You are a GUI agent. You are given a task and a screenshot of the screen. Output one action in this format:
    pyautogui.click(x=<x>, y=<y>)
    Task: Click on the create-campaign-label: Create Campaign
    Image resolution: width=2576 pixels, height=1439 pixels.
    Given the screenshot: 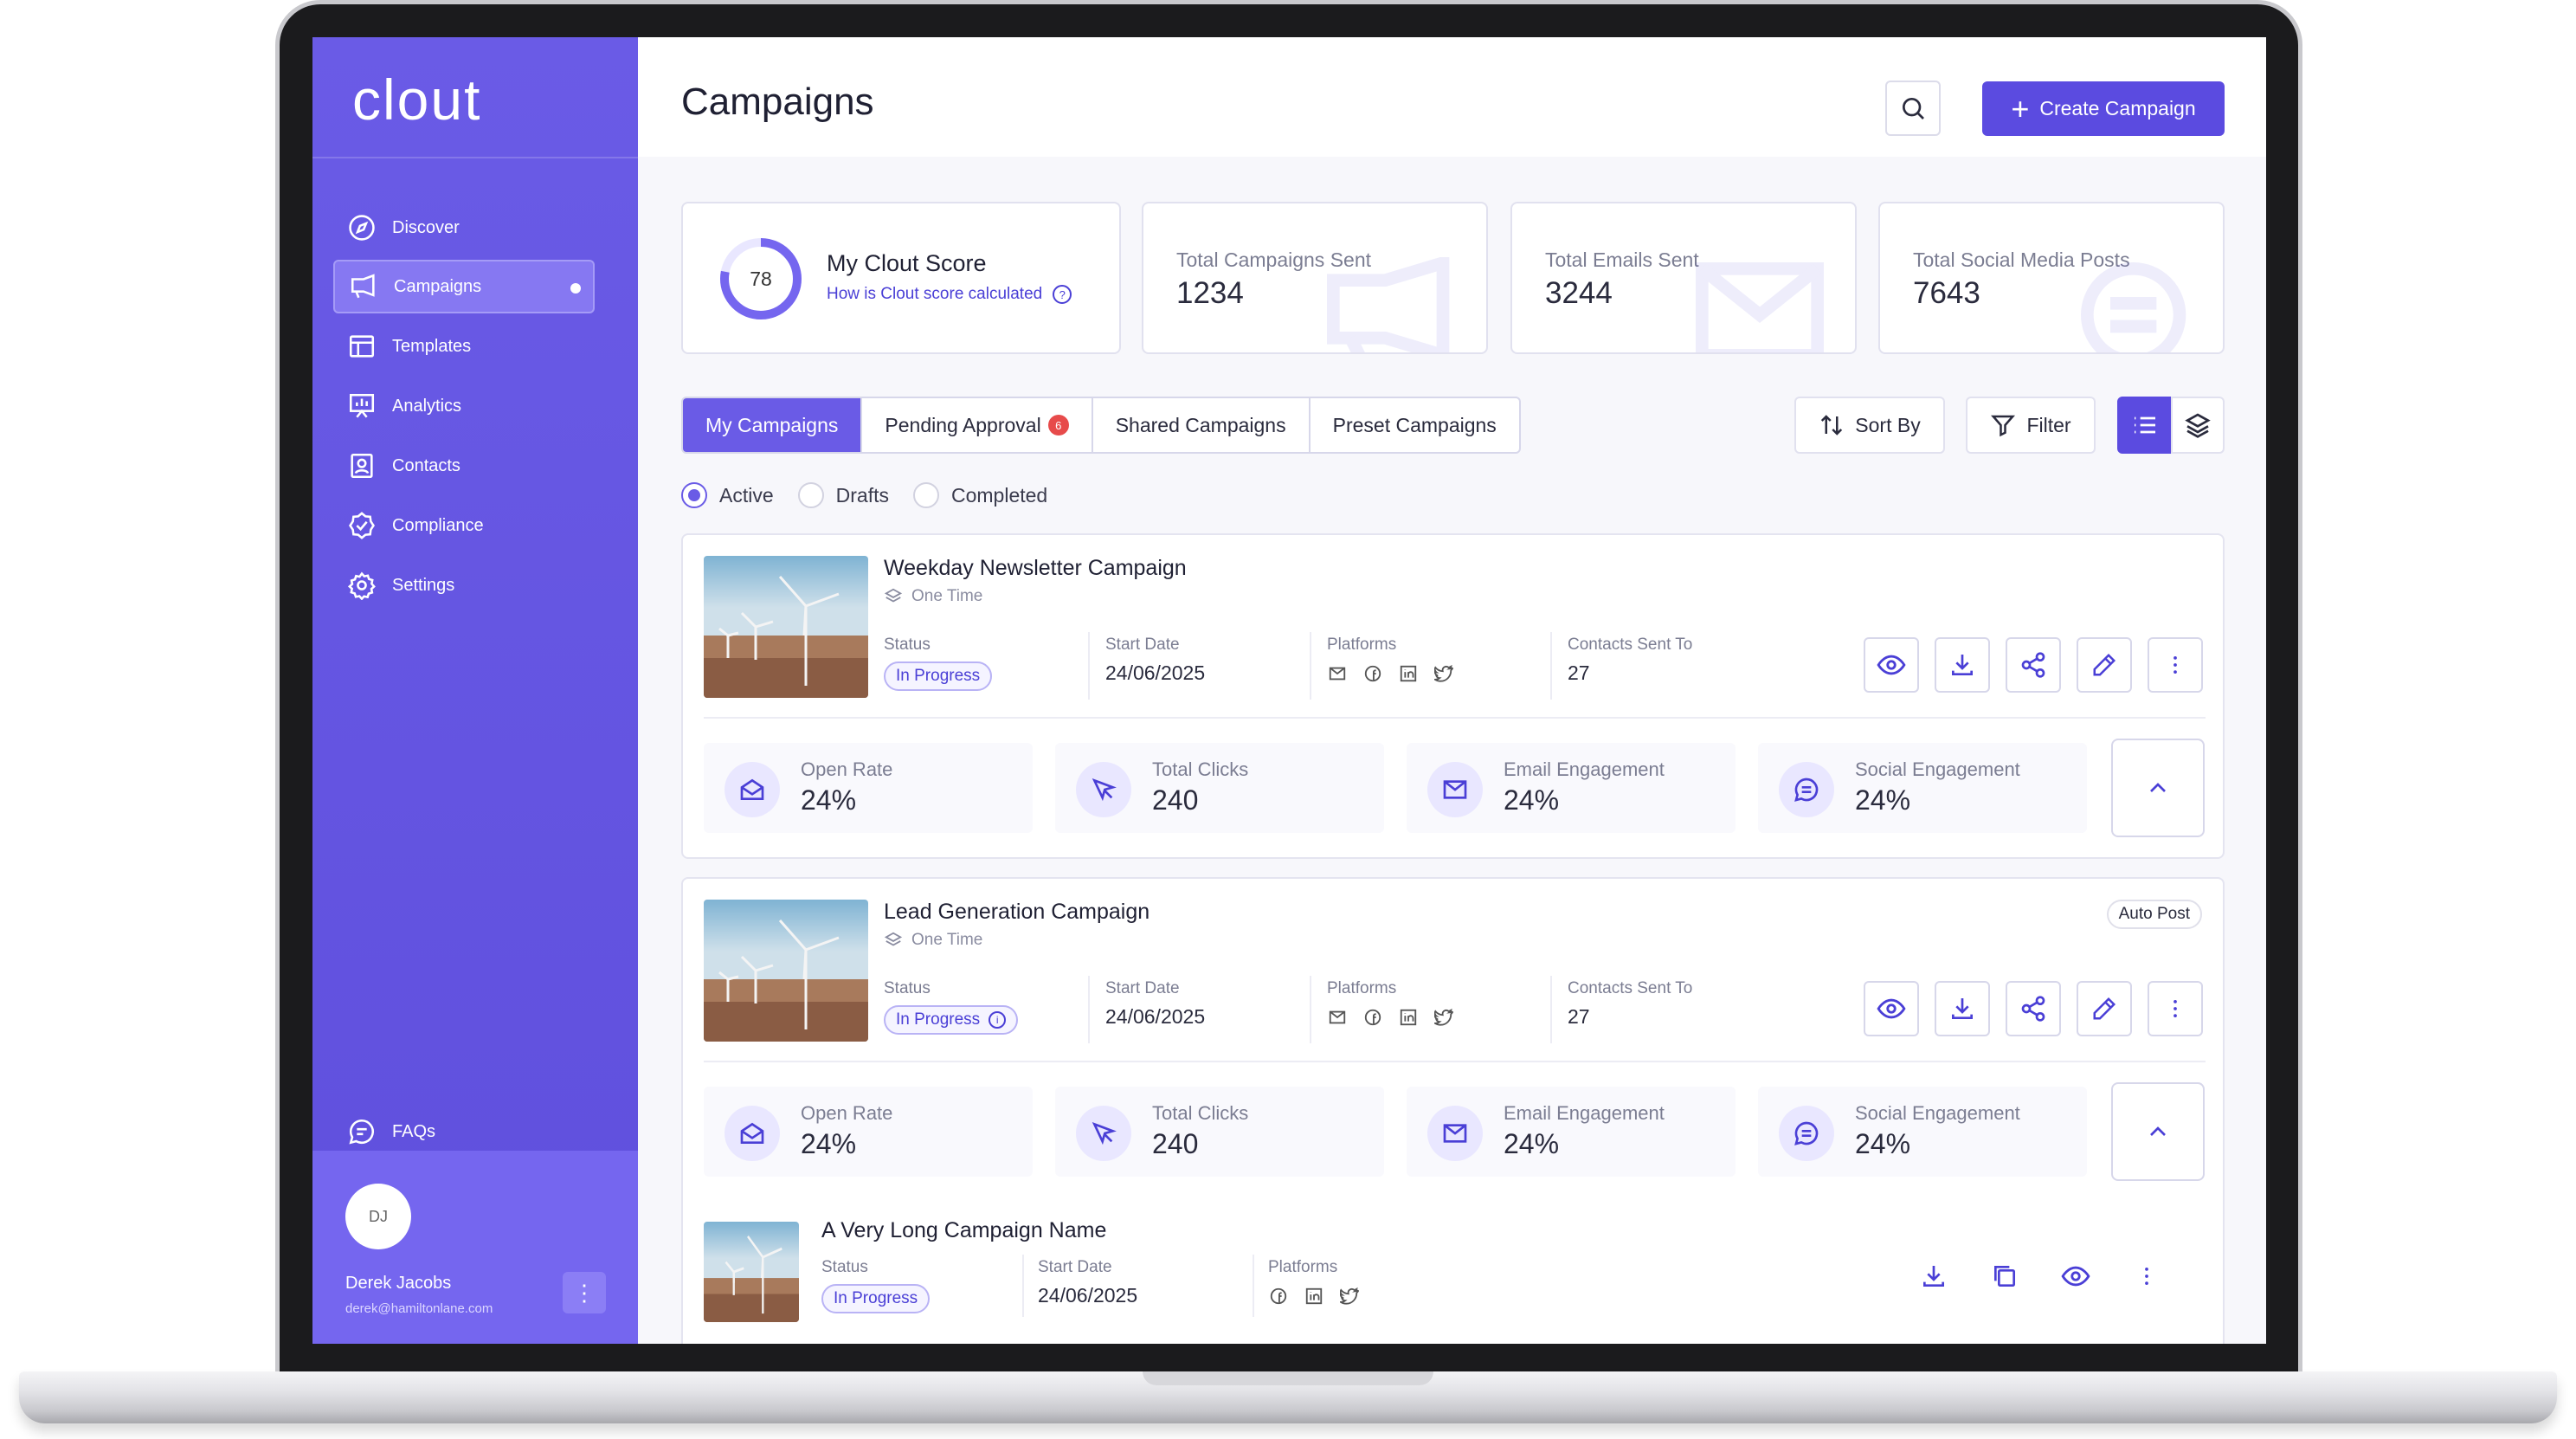 What is the action you would take?
    pyautogui.click(x=2117, y=108)
    